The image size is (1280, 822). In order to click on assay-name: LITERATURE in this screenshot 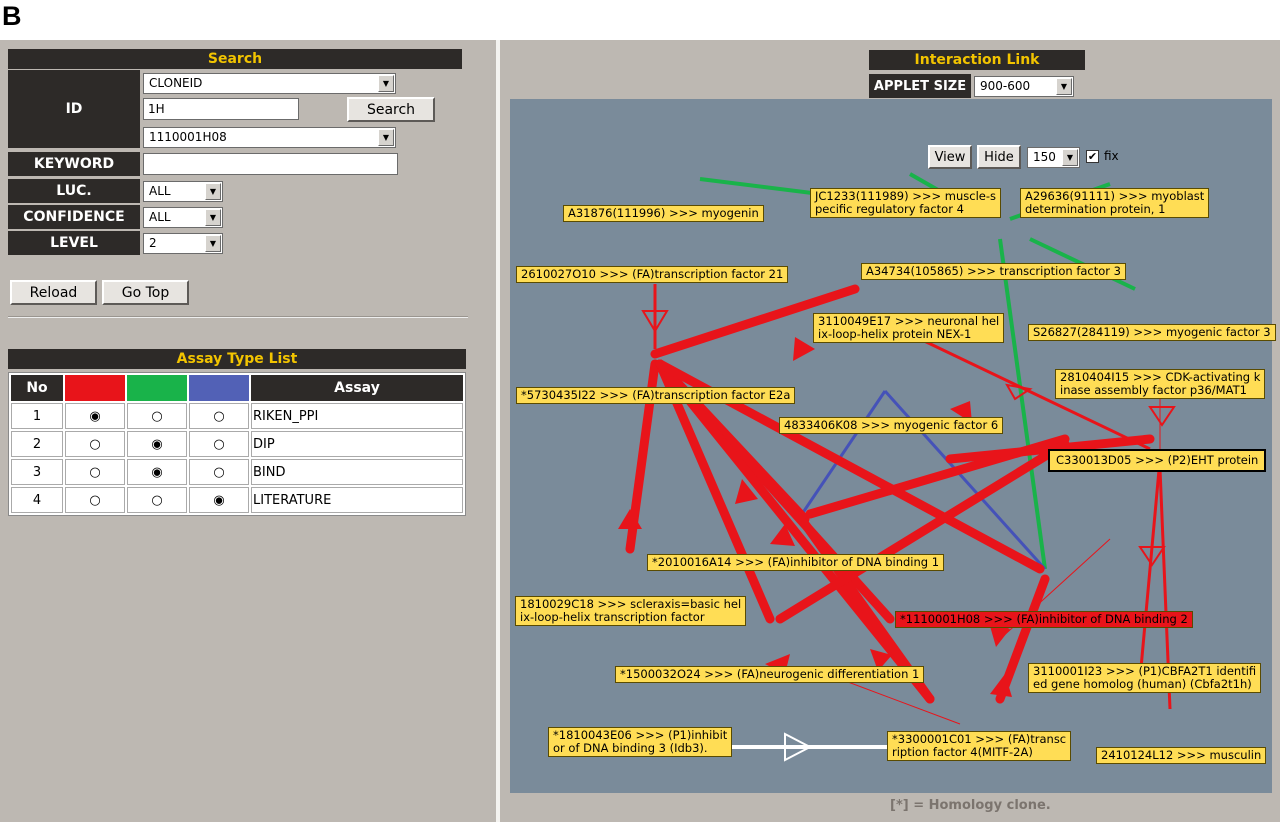, I will do `click(357, 500)`.